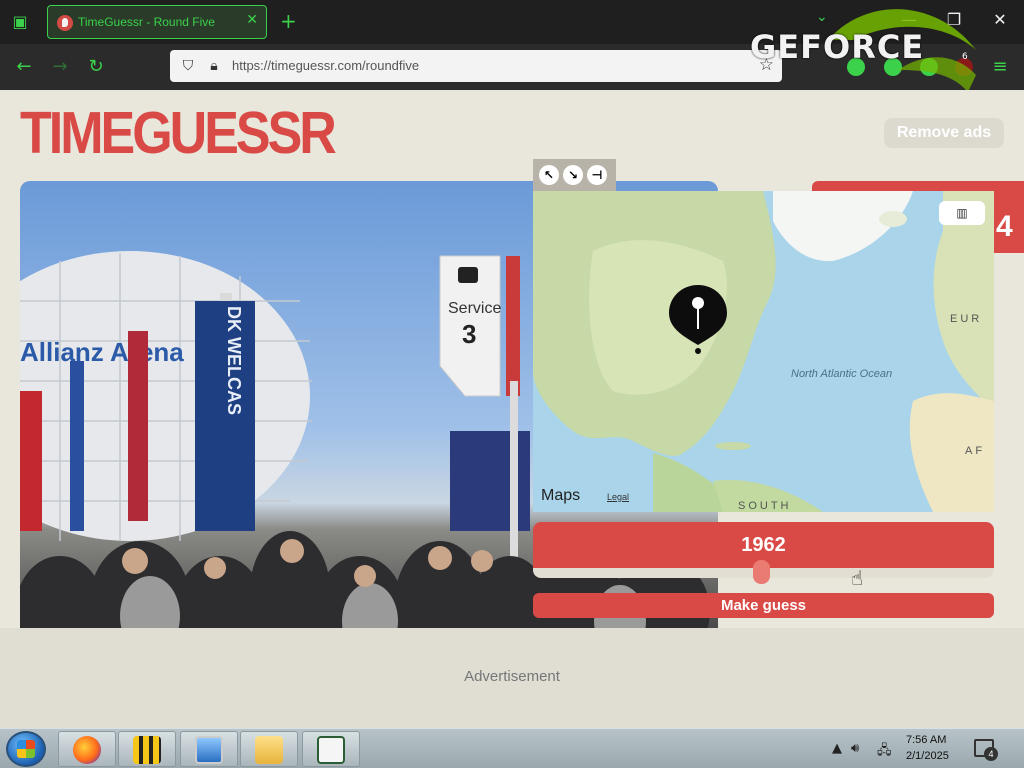  What do you see at coordinates (288, 21) in the screenshot?
I see `new-tab-button: +` at bounding box center [288, 21].